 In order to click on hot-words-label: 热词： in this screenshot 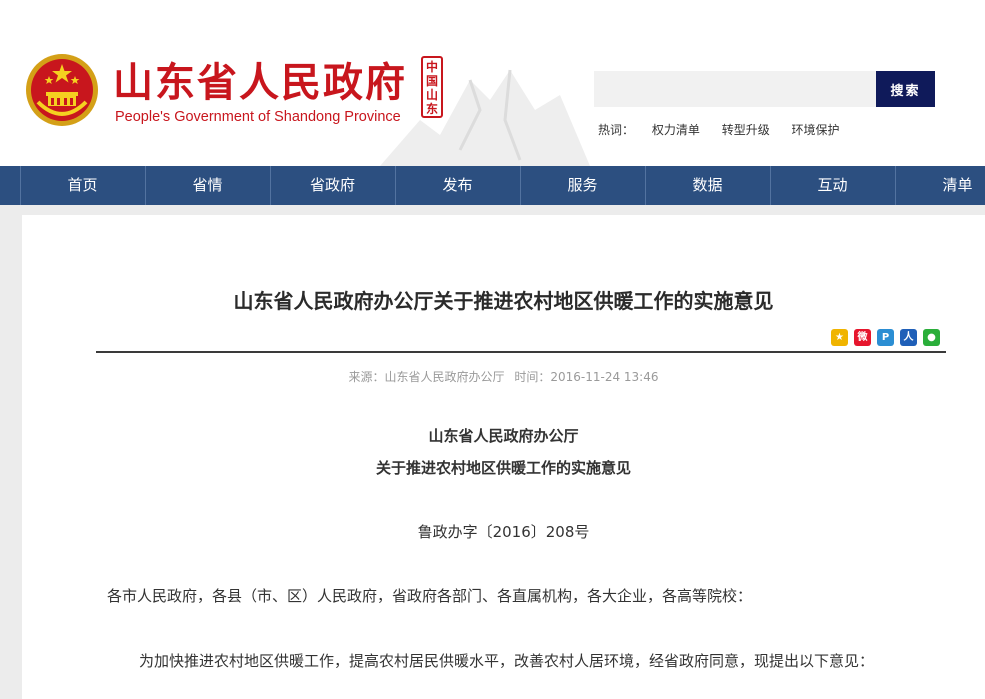, I will do `click(616, 130)`.